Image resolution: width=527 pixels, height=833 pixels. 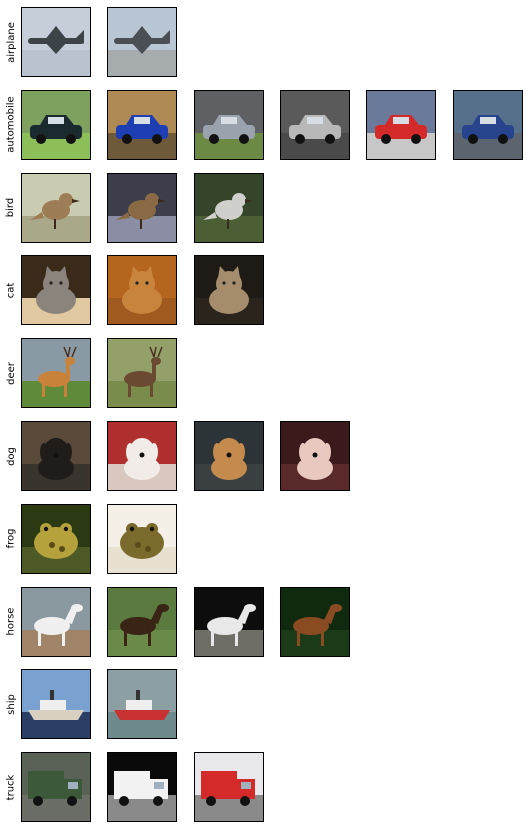 I want to click on row-label: automobile, so click(x=11, y=125).